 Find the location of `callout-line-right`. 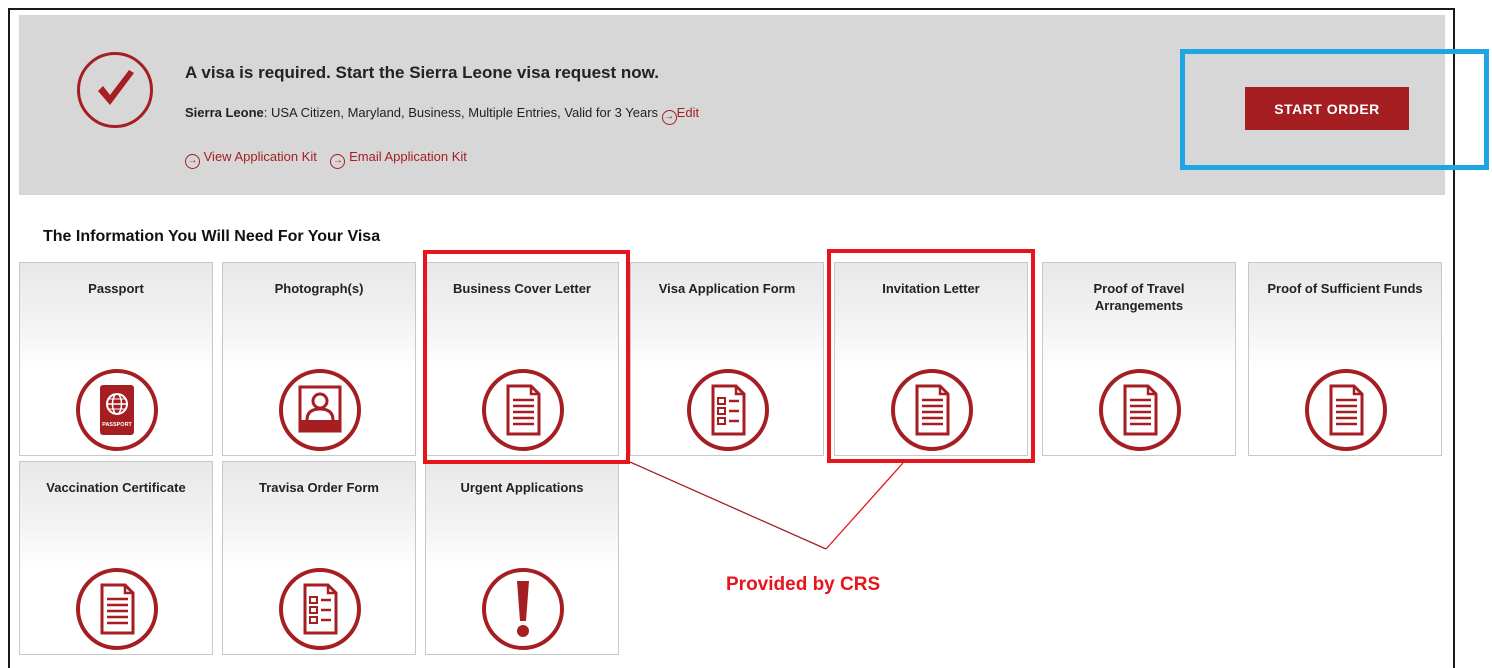

callout-line-right is located at coordinates (864, 506).